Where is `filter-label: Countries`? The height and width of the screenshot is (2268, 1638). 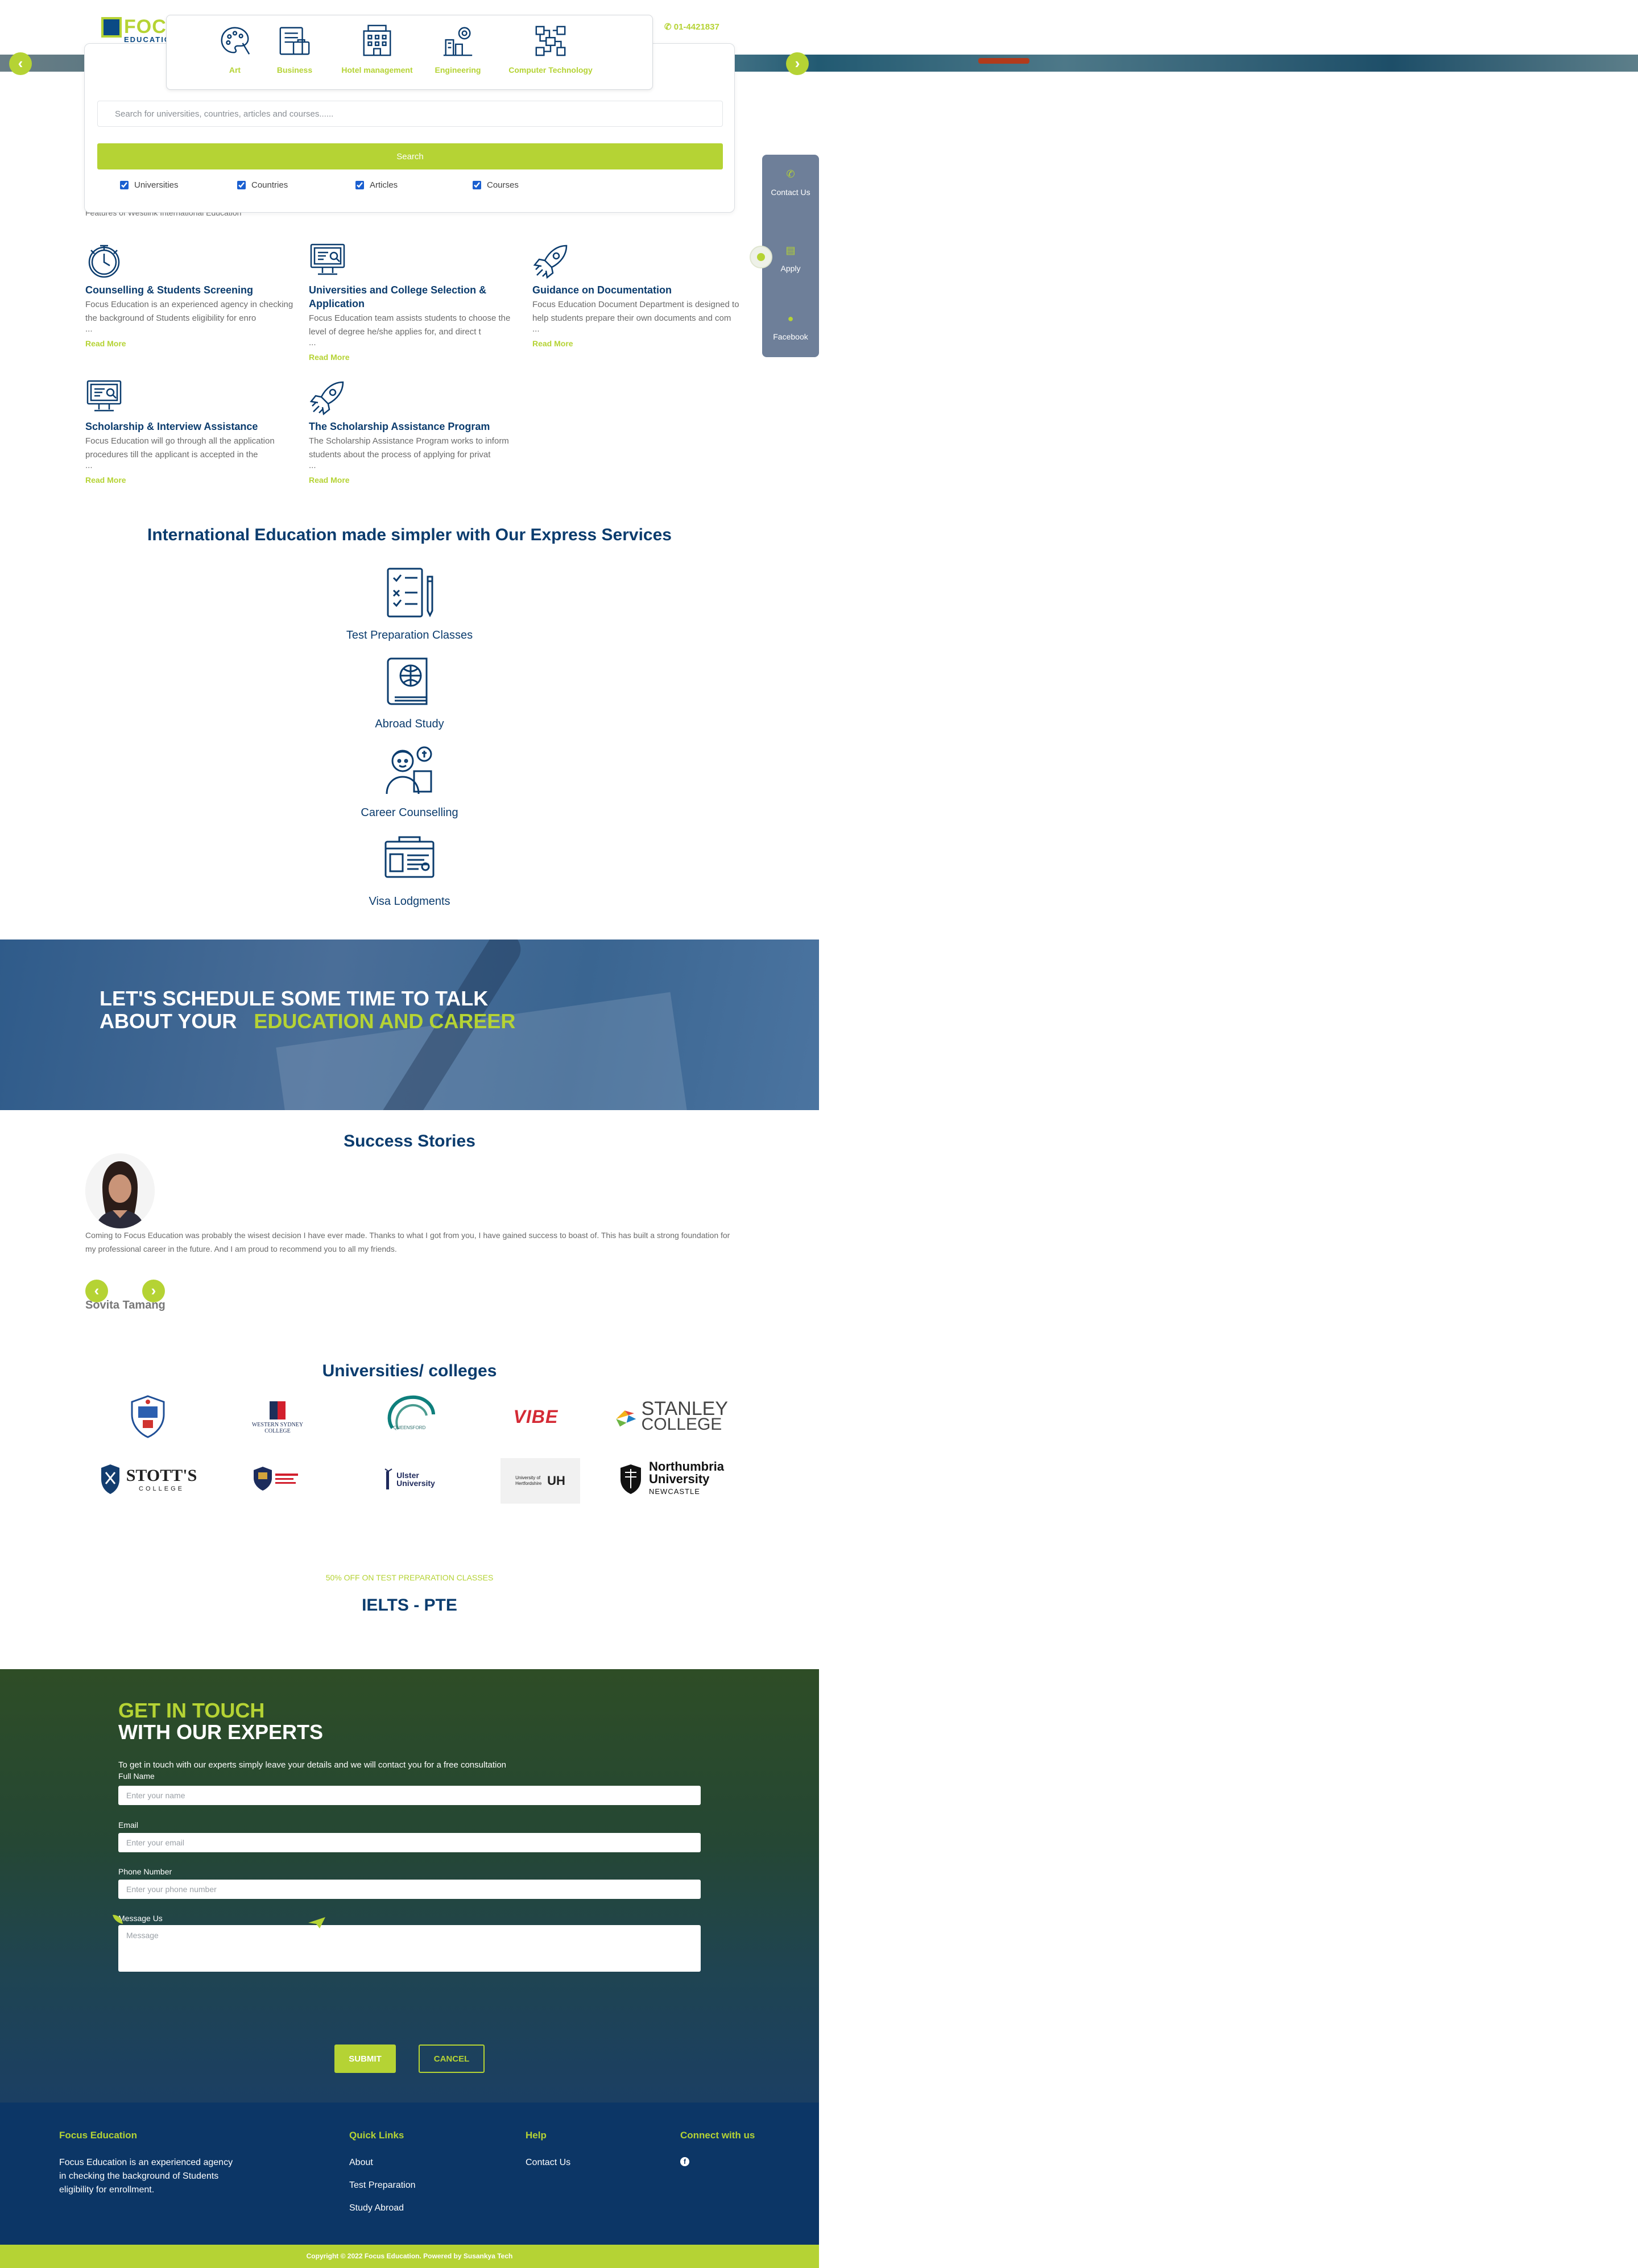
filter-label: Countries is located at coordinates (269, 185).